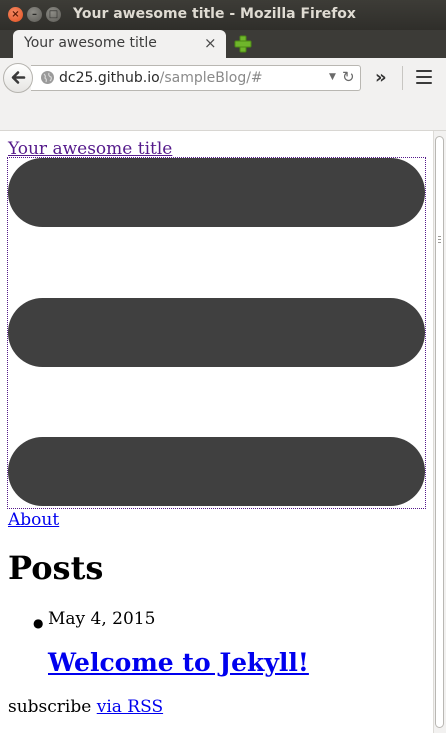 This screenshot has height=733, width=446. I want to click on scrollbar-thumb, so click(439, 432).